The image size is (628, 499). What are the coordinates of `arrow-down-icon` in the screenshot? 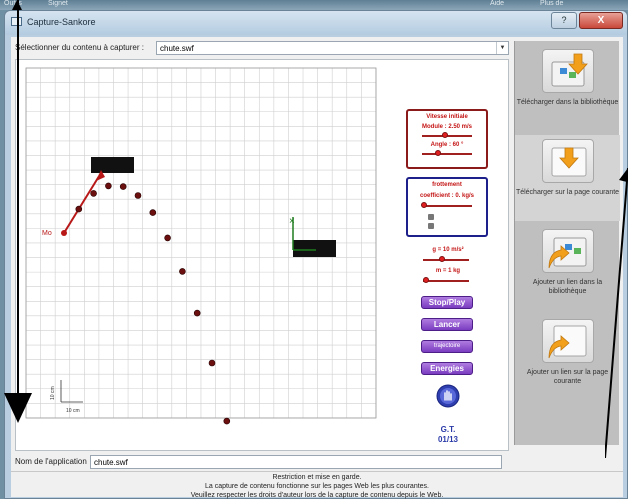 It's located at (18, 408).